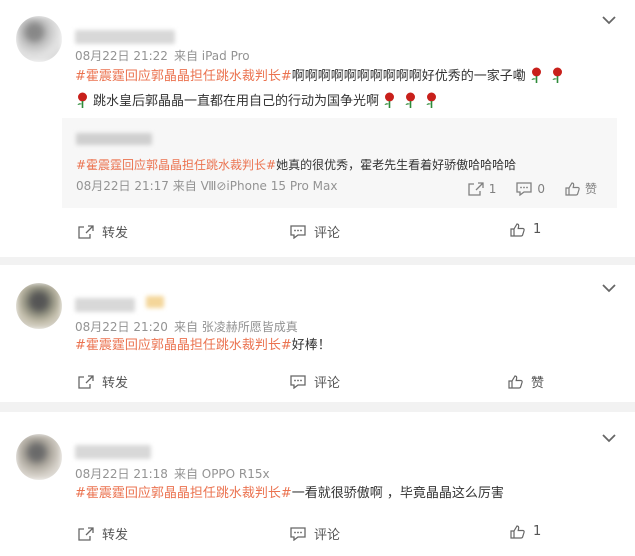  What do you see at coordinates (221, 474) in the screenshot?
I see `post-source: 来自 OPPO R15x` at bounding box center [221, 474].